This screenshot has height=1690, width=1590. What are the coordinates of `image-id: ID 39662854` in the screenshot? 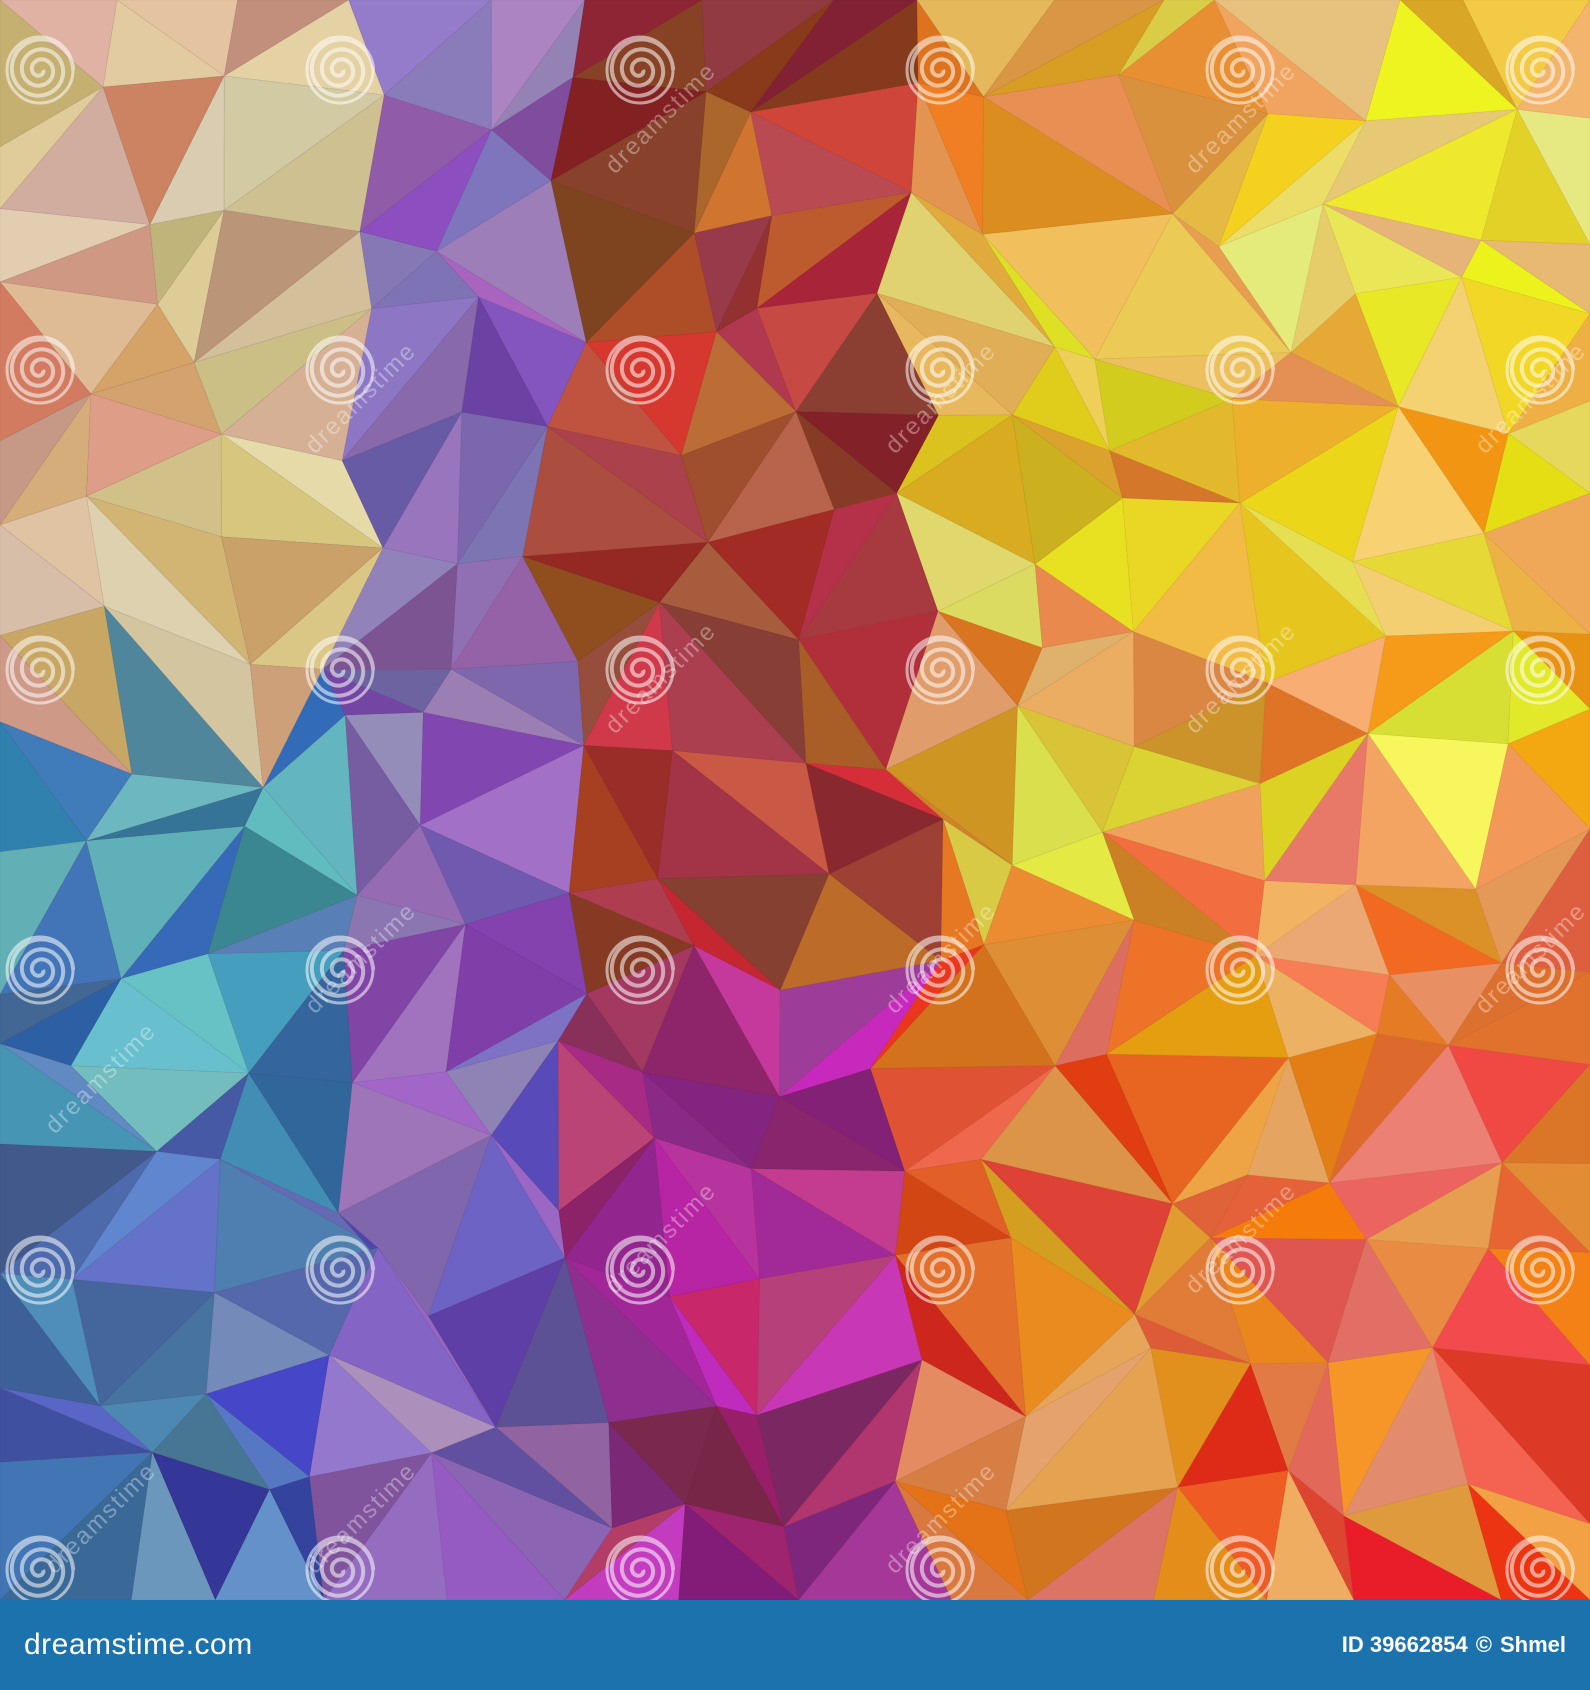 It's located at (1404, 1644).